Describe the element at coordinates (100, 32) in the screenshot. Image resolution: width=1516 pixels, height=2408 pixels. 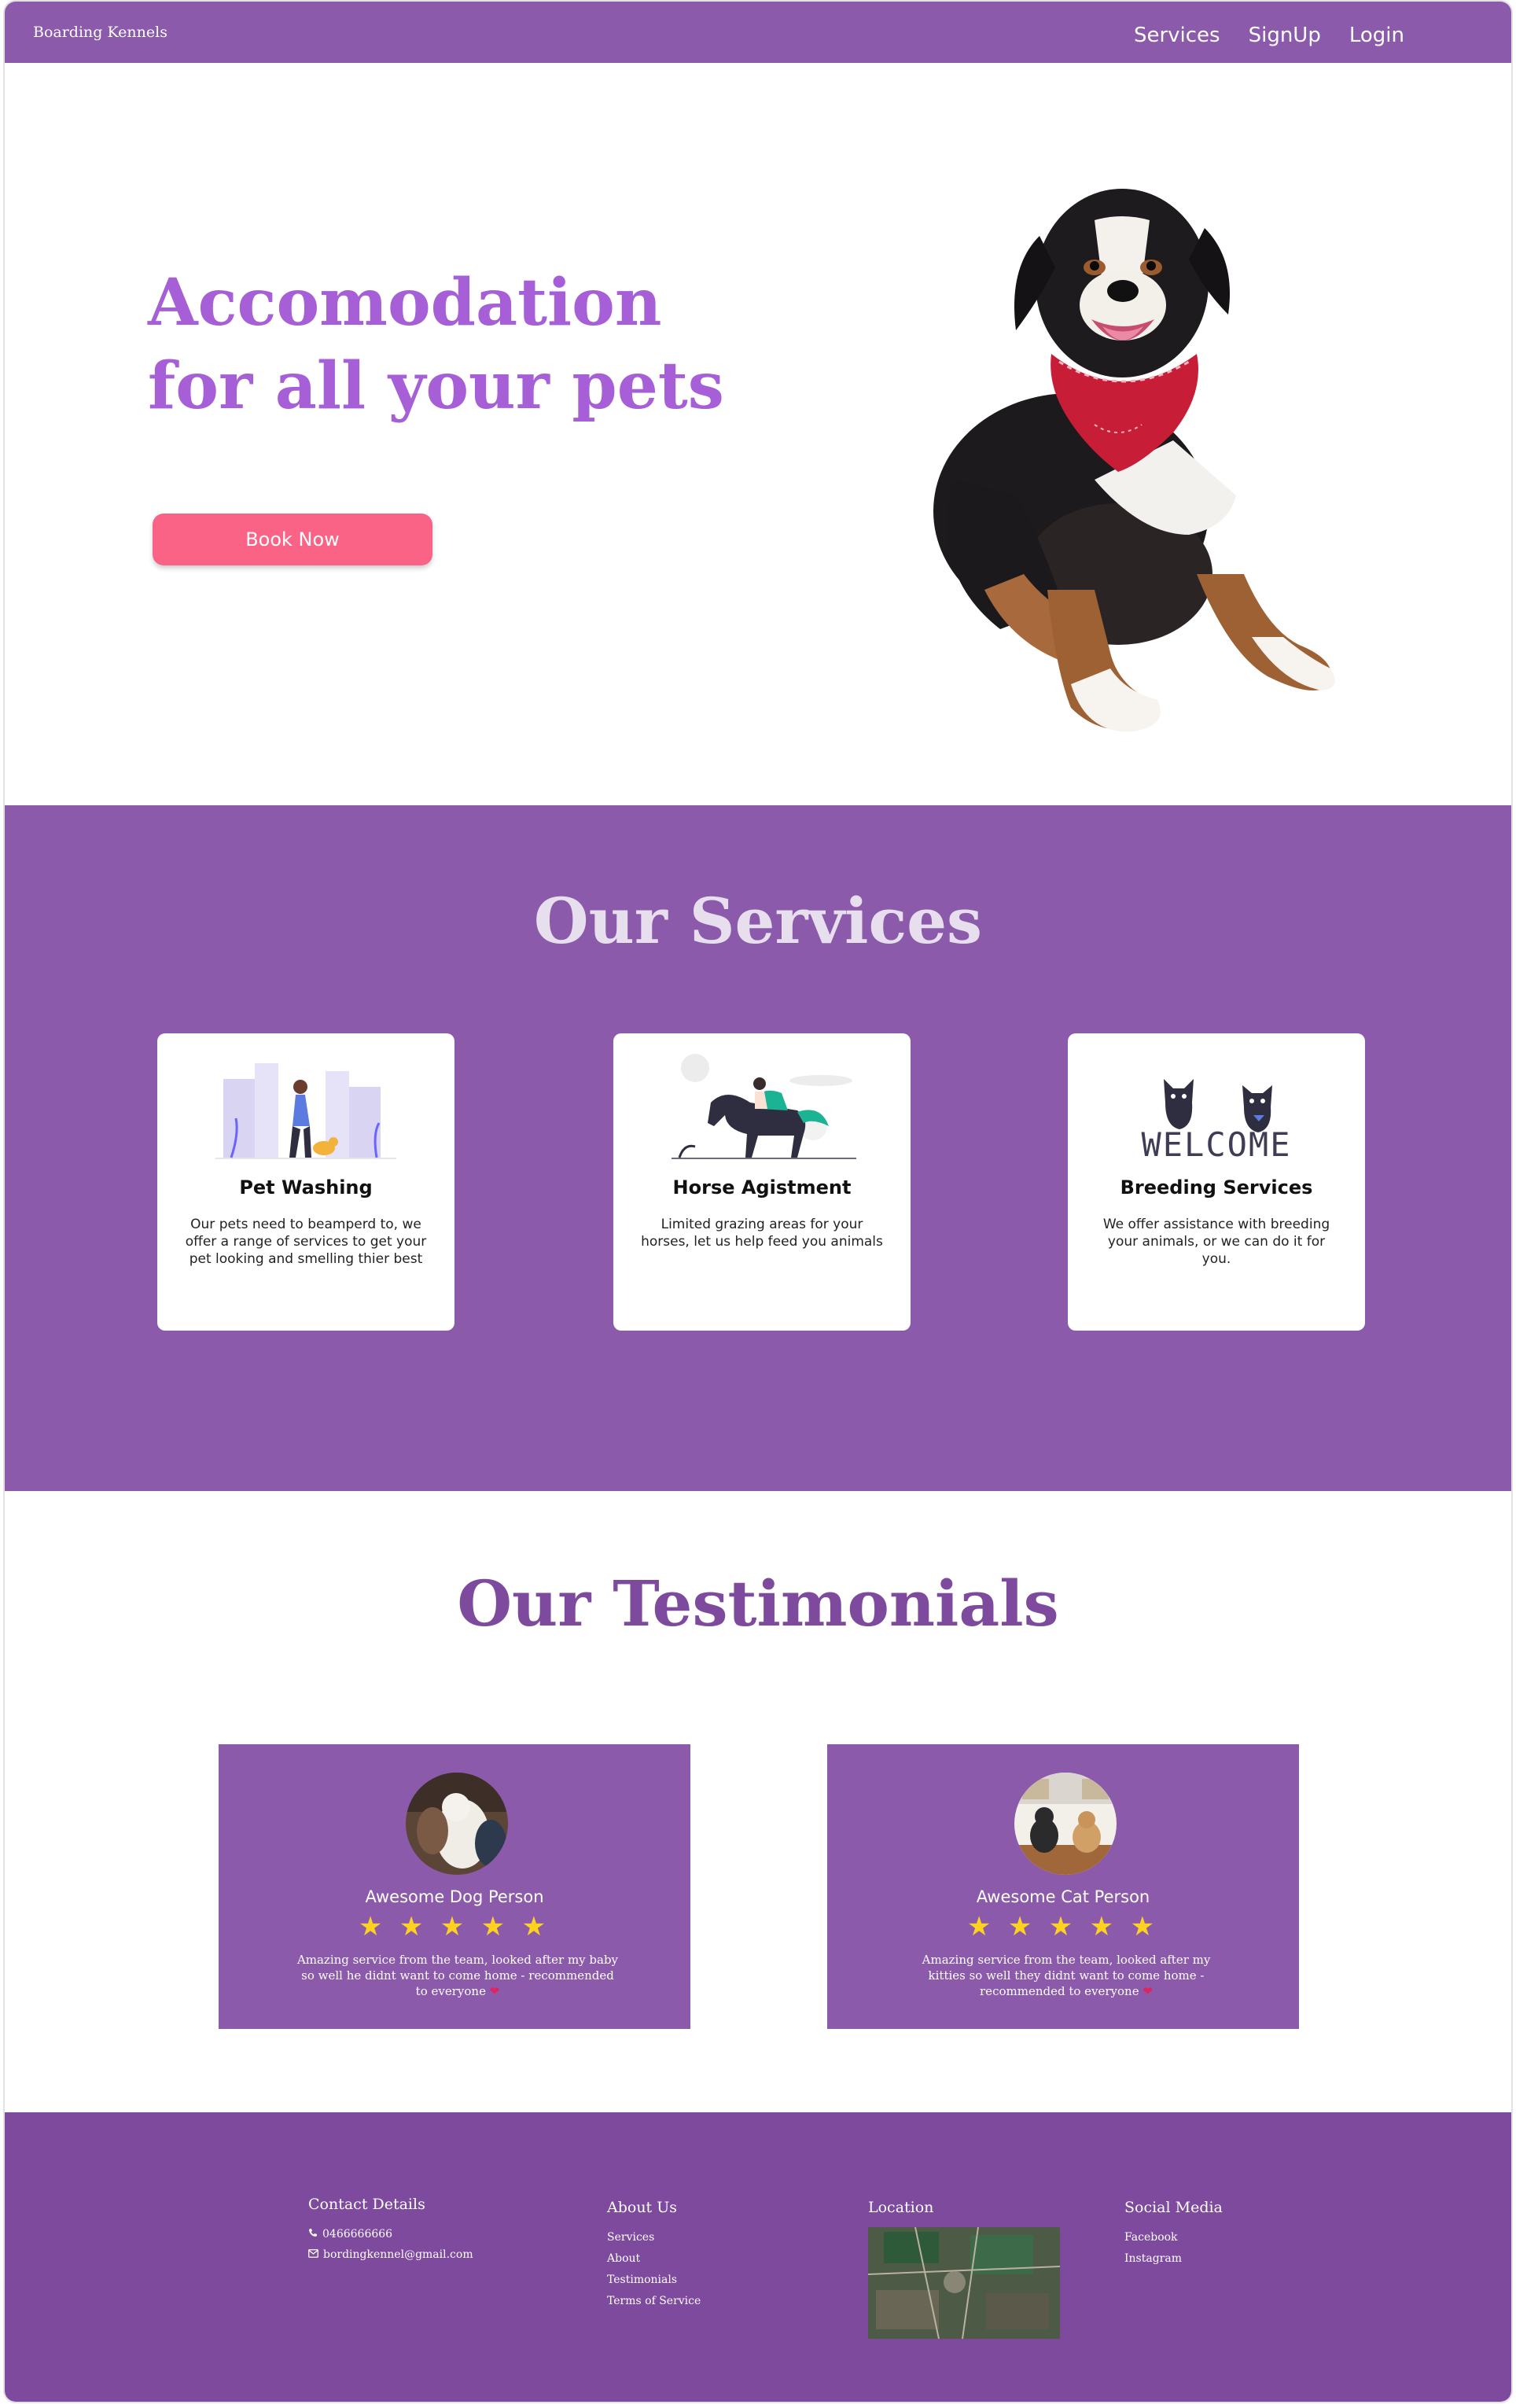
I see `brand-logo: Boarding Kennels` at that location.